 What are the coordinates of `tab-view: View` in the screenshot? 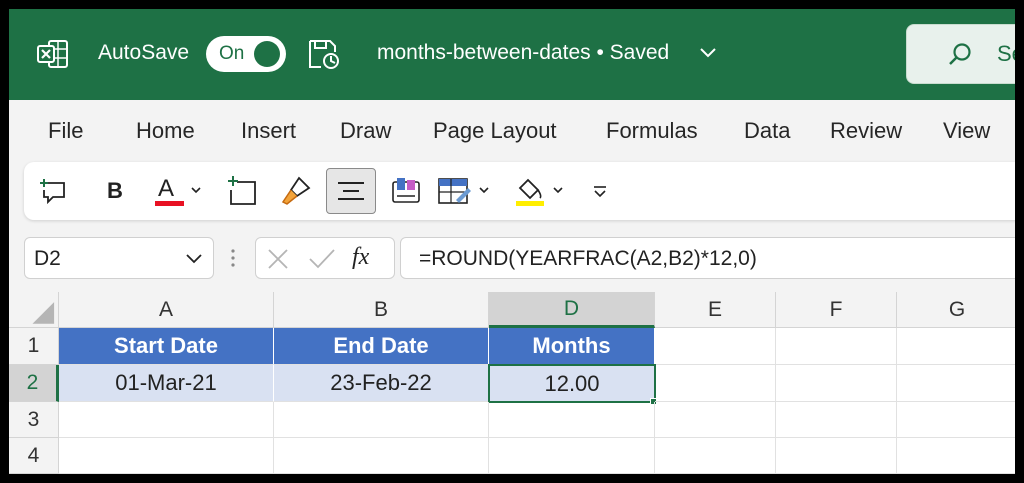 It's located at (966, 131).